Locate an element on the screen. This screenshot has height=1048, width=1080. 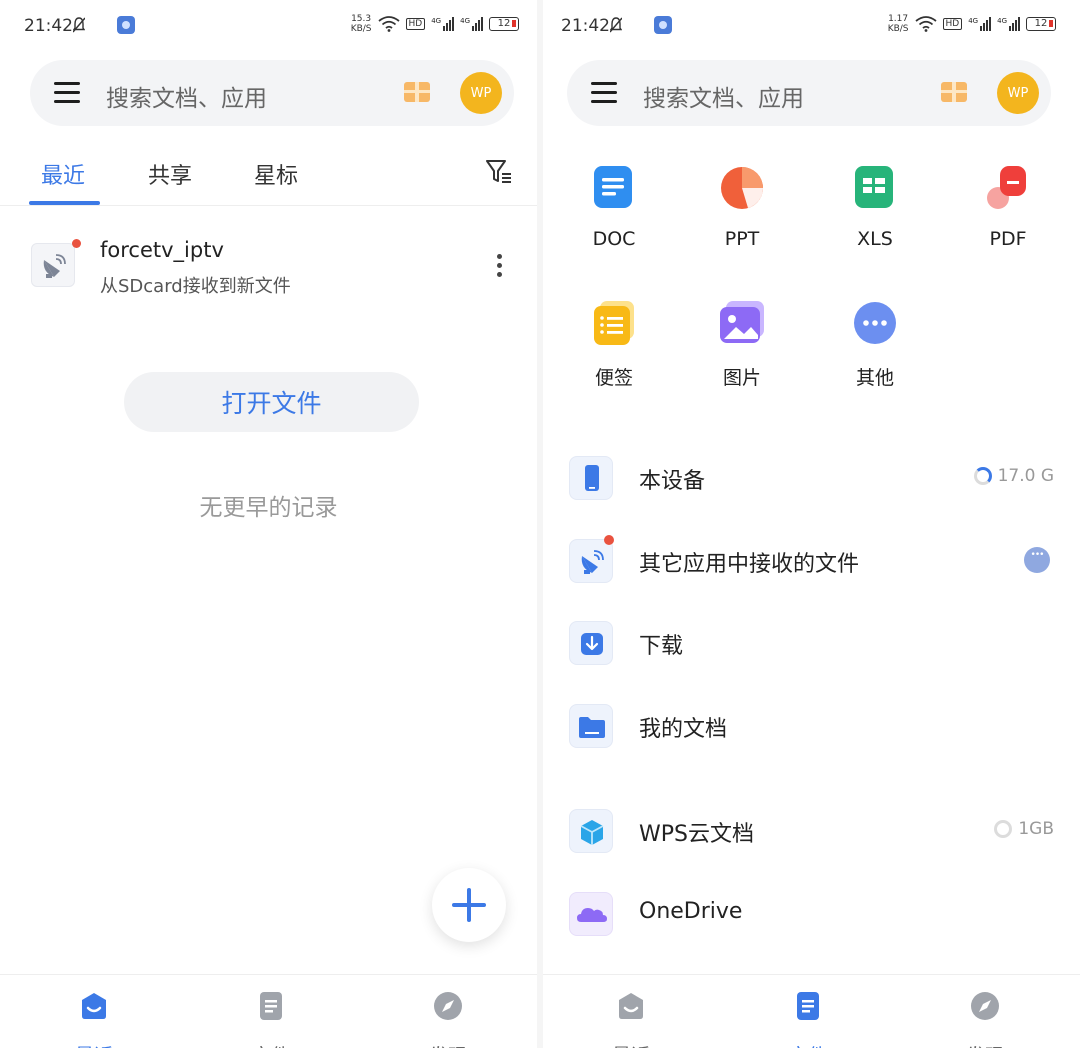
tab-recent: 最近 is located at coordinates (63, 174).